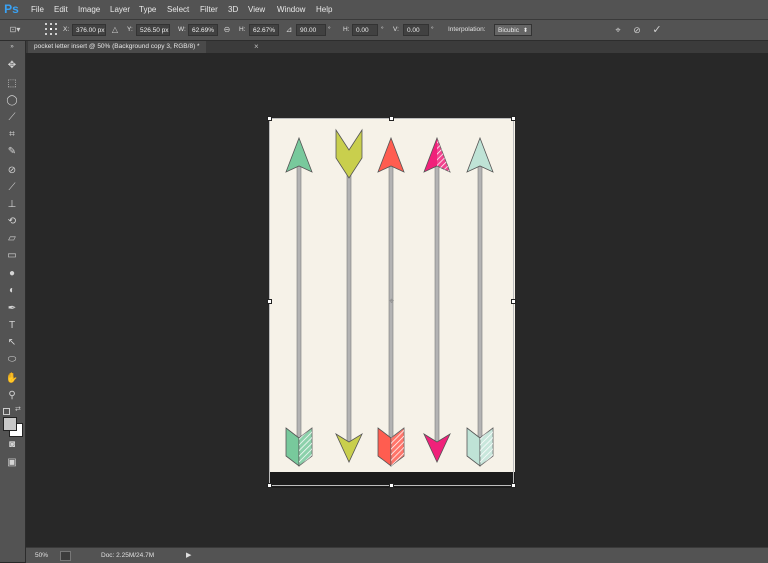 The height and width of the screenshot is (563, 768). What do you see at coordinates (51, 30) in the screenshot?
I see `reference-point-icon` at bounding box center [51, 30].